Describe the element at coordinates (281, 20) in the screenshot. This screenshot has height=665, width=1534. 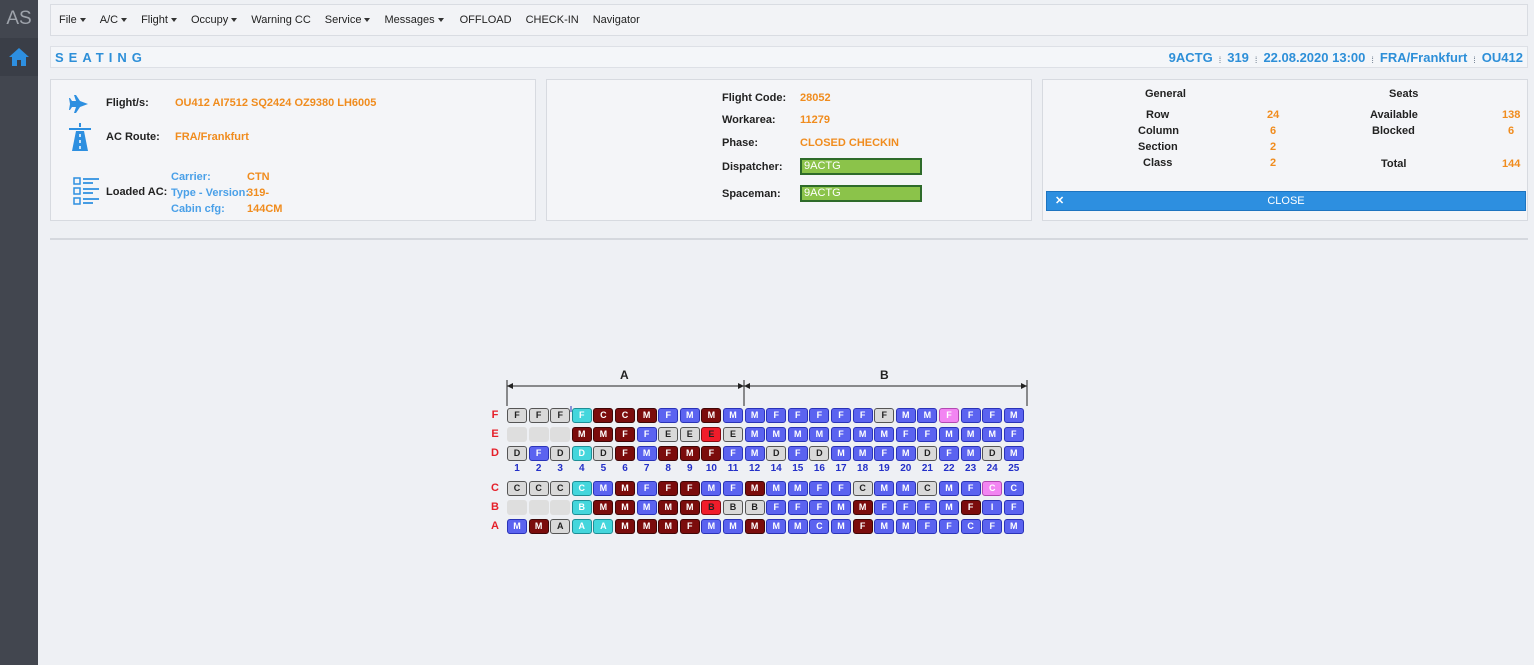
I see `menu-warning-cc: Warning CC` at that location.